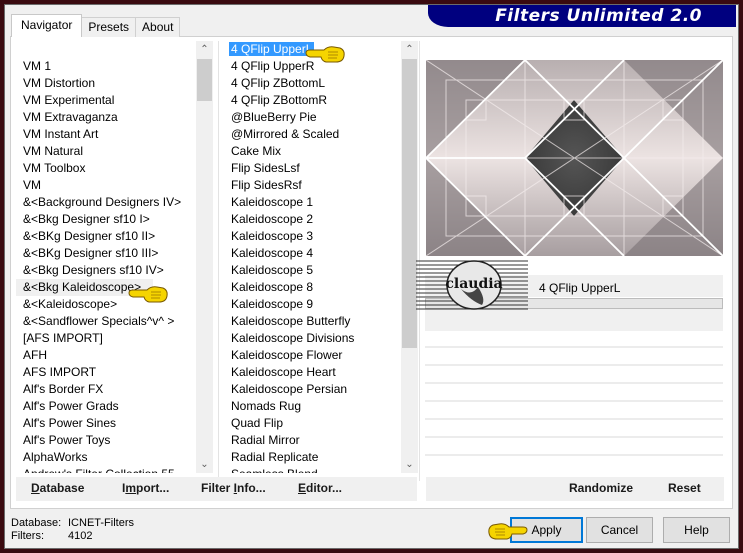  What do you see at coordinates (289, 389) in the screenshot?
I see `item-label: Kaleidoscope Persian` at bounding box center [289, 389].